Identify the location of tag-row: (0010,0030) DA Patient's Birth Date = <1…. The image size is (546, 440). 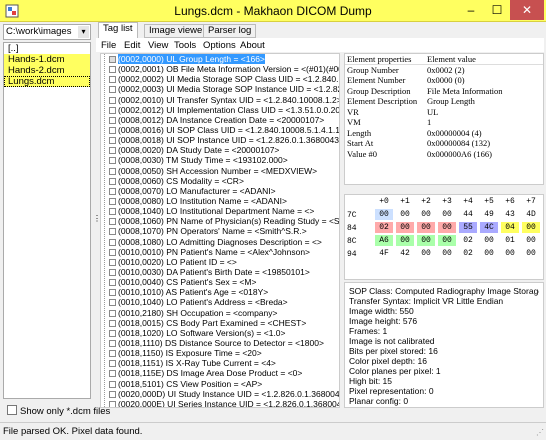
(220, 272).